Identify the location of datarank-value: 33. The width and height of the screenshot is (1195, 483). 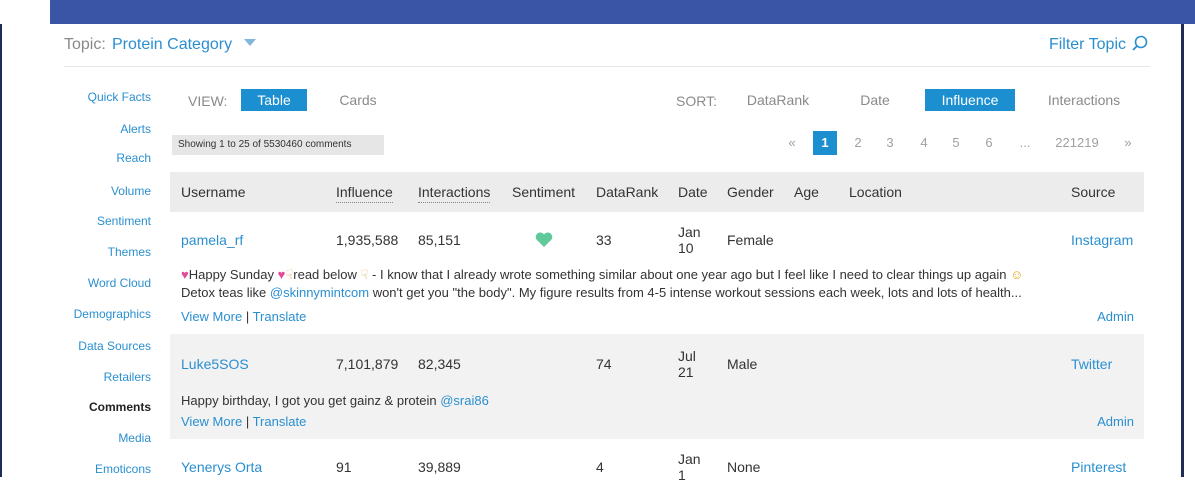
(604, 240).